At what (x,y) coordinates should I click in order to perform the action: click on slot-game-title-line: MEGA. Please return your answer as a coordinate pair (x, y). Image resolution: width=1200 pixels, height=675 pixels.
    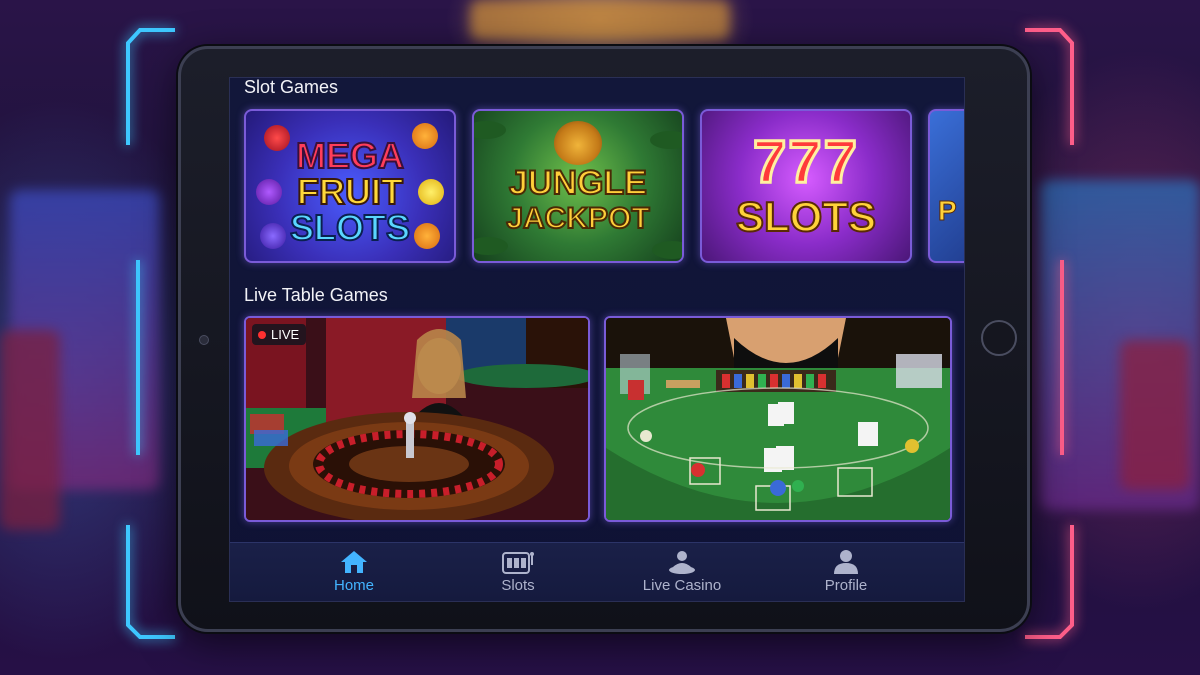
    Looking at the image, I should click on (350, 155).